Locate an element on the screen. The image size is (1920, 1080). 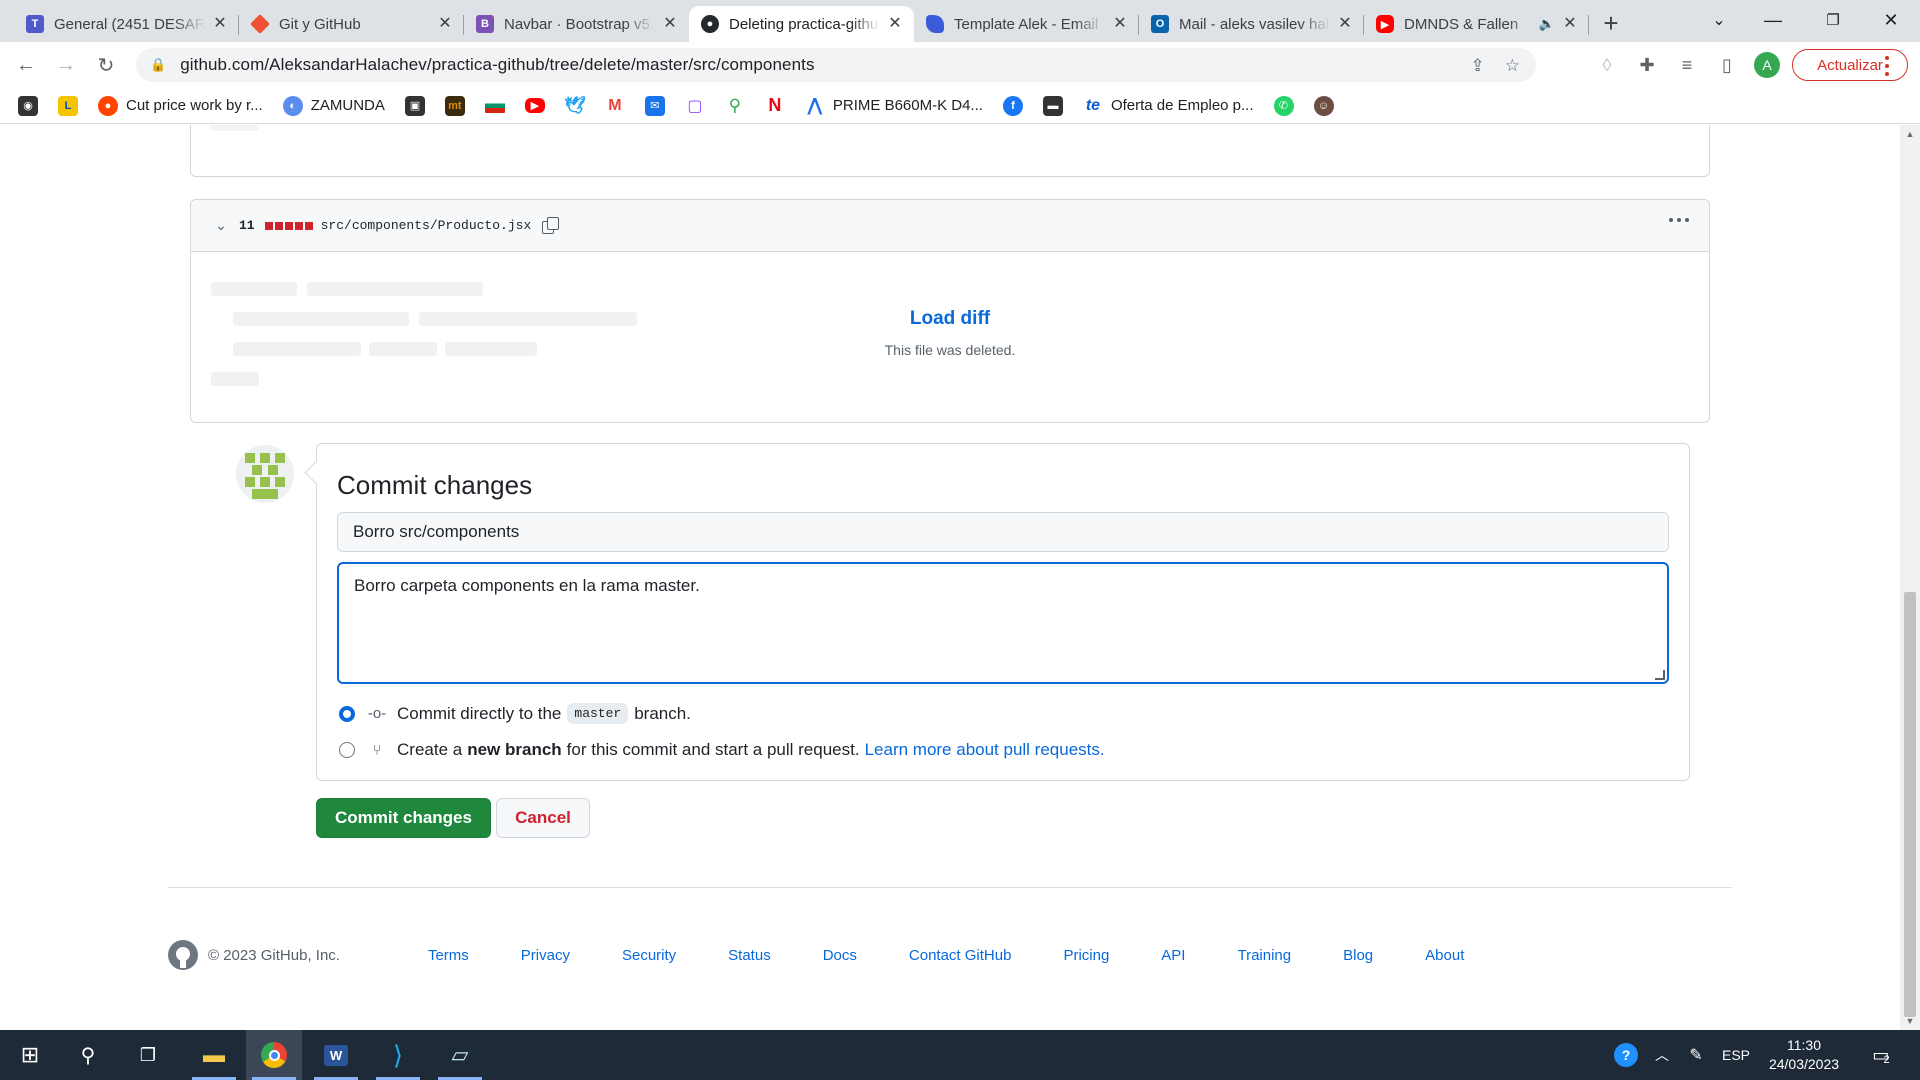
bookmark: ⚲ is located at coordinates (735, 106).